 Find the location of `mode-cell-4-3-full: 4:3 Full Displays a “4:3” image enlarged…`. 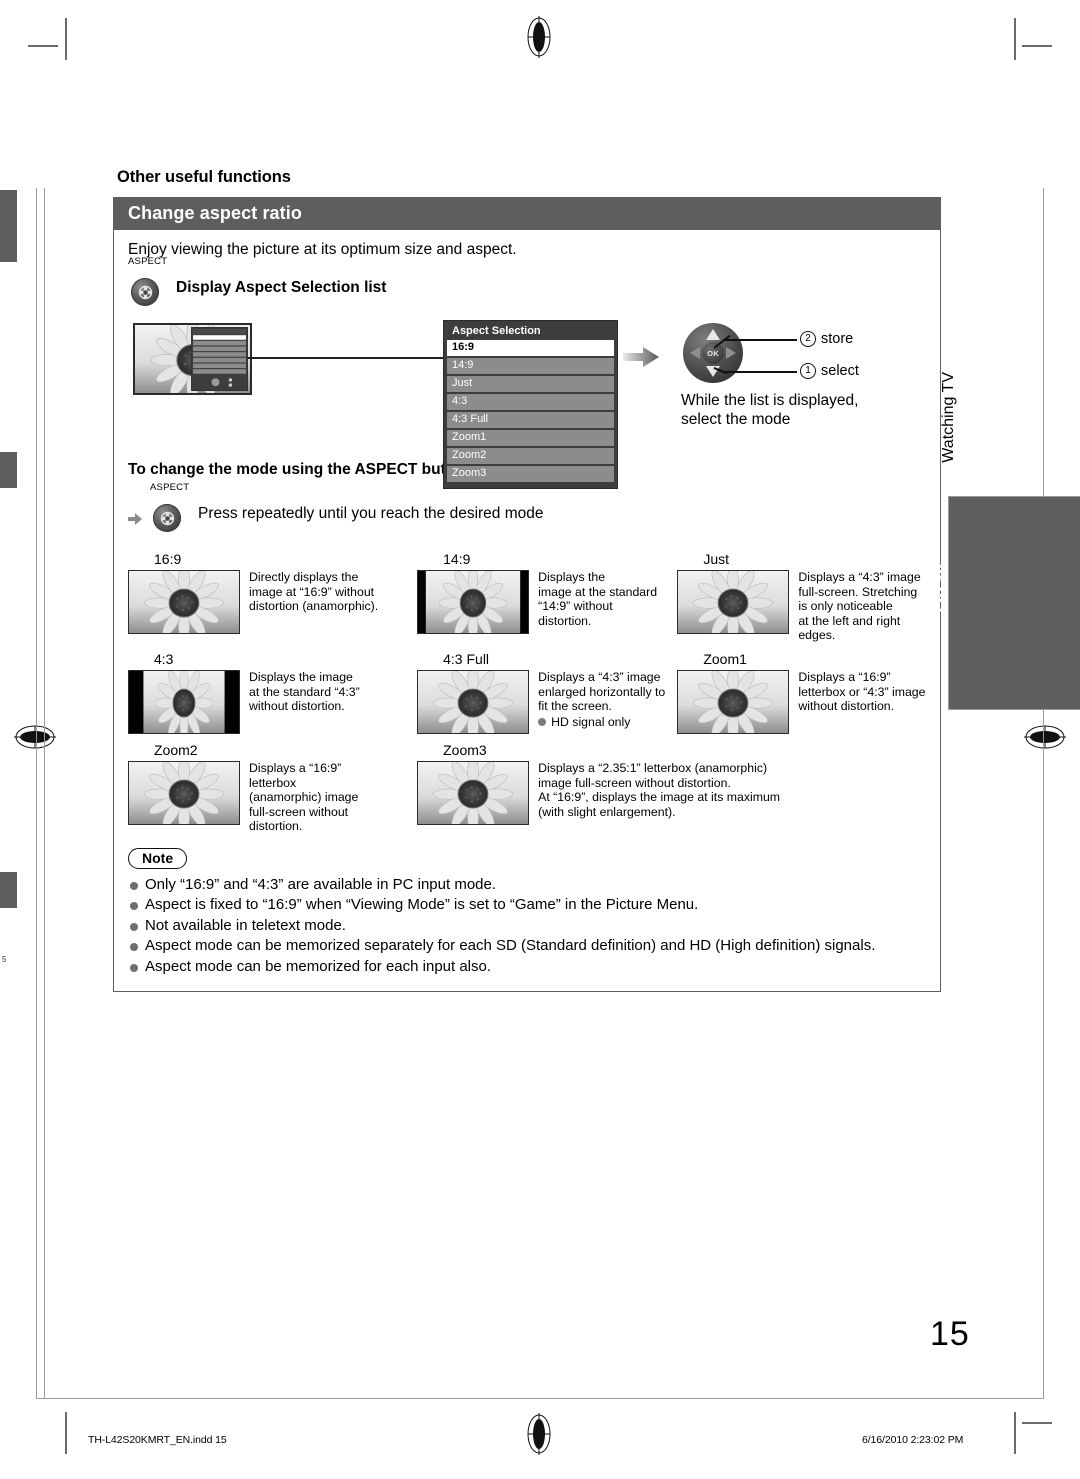

mode-cell-4-3-full: 4:3 Full Displays a “4:3” image enlarged… is located at coordinates (547, 692).